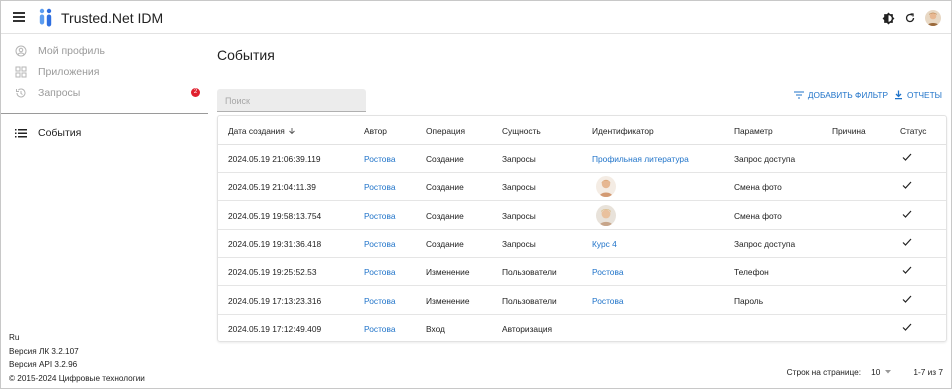  What do you see at coordinates (112, 18) in the screenshot?
I see `app-title: Trusted.Net IDM` at bounding box center [112, 18].